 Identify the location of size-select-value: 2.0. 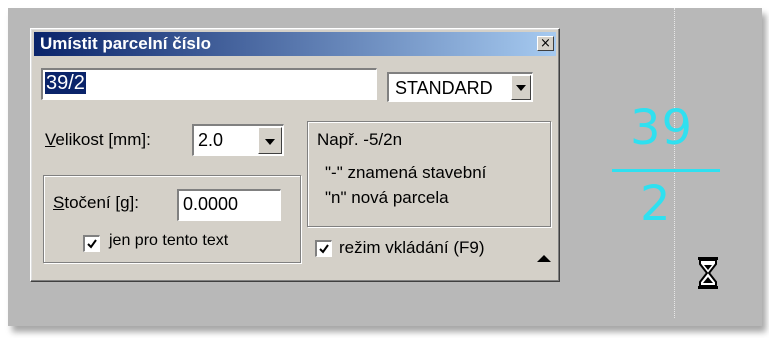
(211, 140).